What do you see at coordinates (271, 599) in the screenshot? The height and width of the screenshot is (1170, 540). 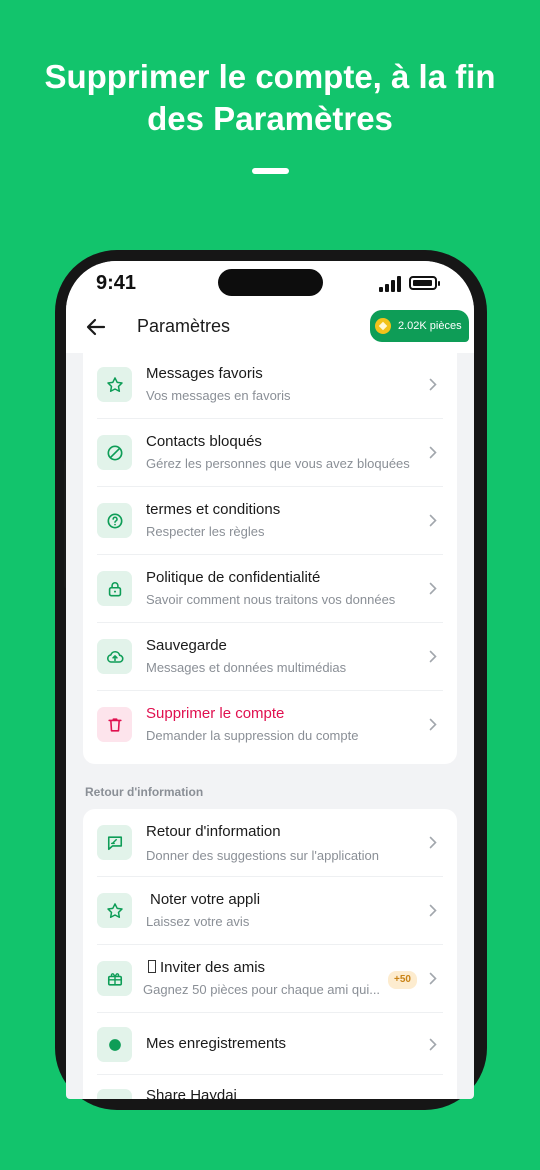 I see `setting-subtitle: Savoir comment nous traitons vos données` at bounding box center [271, 599].